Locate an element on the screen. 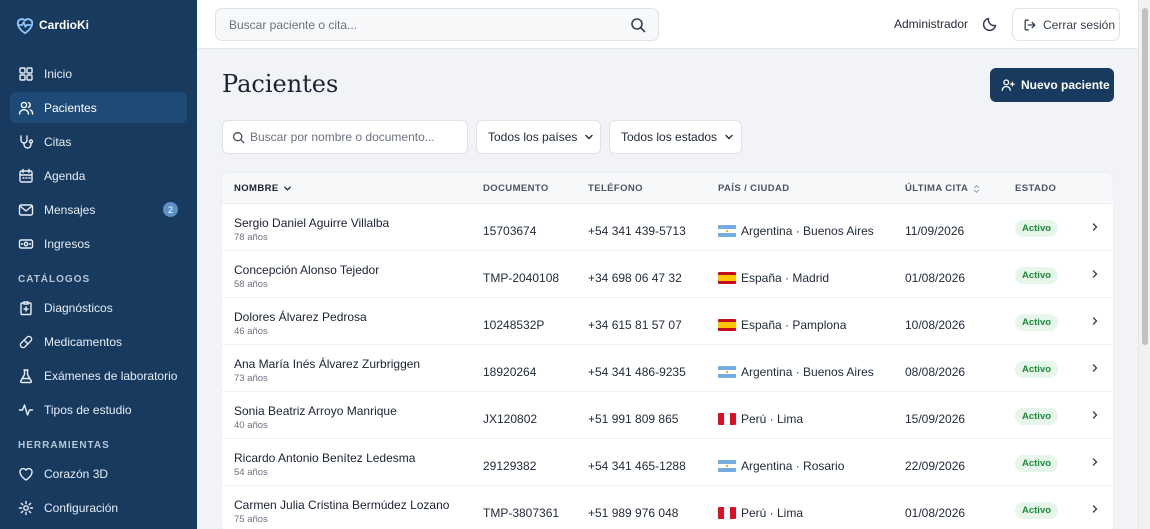 This screenshot has height=529, width=1150. sidebar-item-corazon-3d: Corazón 3D is located at coordinates (98, 473).